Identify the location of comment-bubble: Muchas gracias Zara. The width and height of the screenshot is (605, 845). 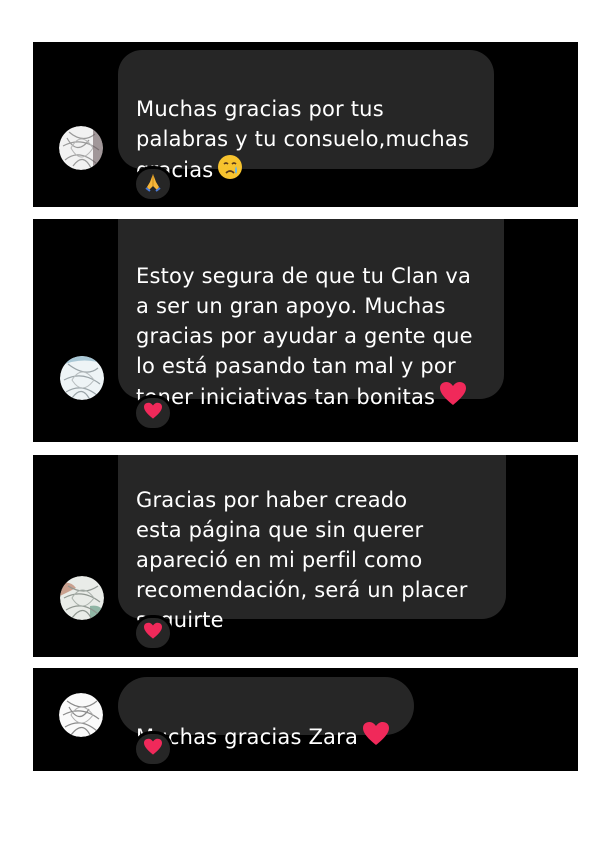
(266, 713).